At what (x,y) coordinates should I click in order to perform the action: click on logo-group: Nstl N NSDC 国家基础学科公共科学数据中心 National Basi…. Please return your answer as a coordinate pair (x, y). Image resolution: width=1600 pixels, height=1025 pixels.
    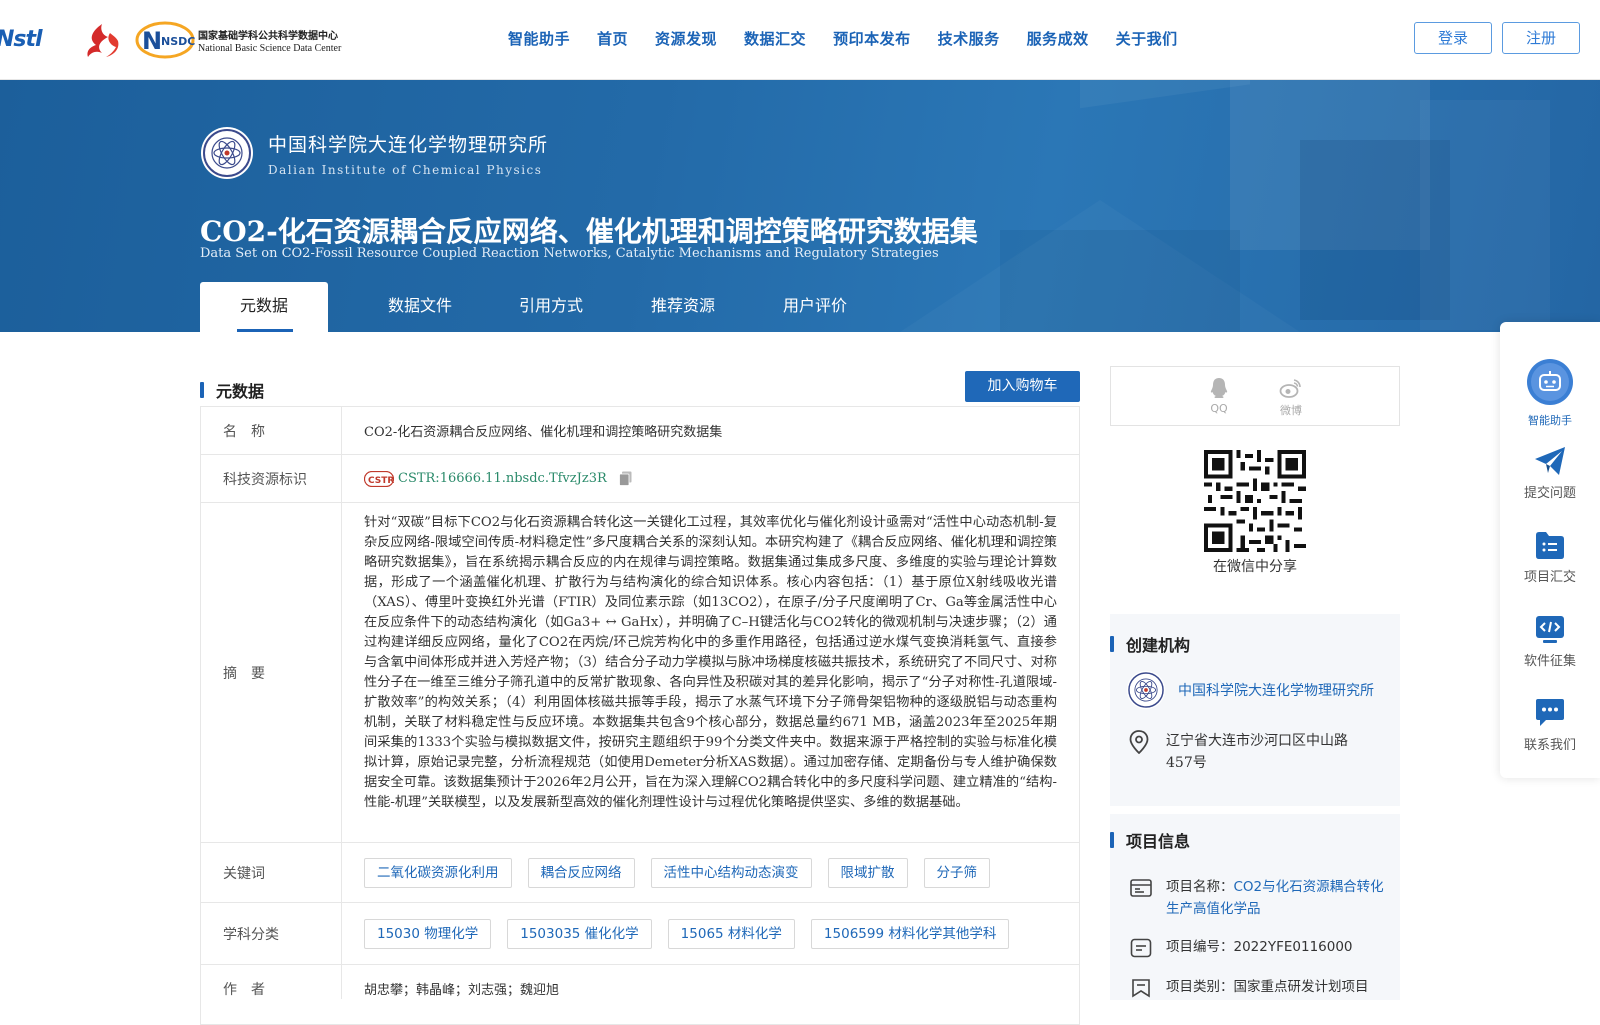
    Looking at the image, I should click on (170, 40).